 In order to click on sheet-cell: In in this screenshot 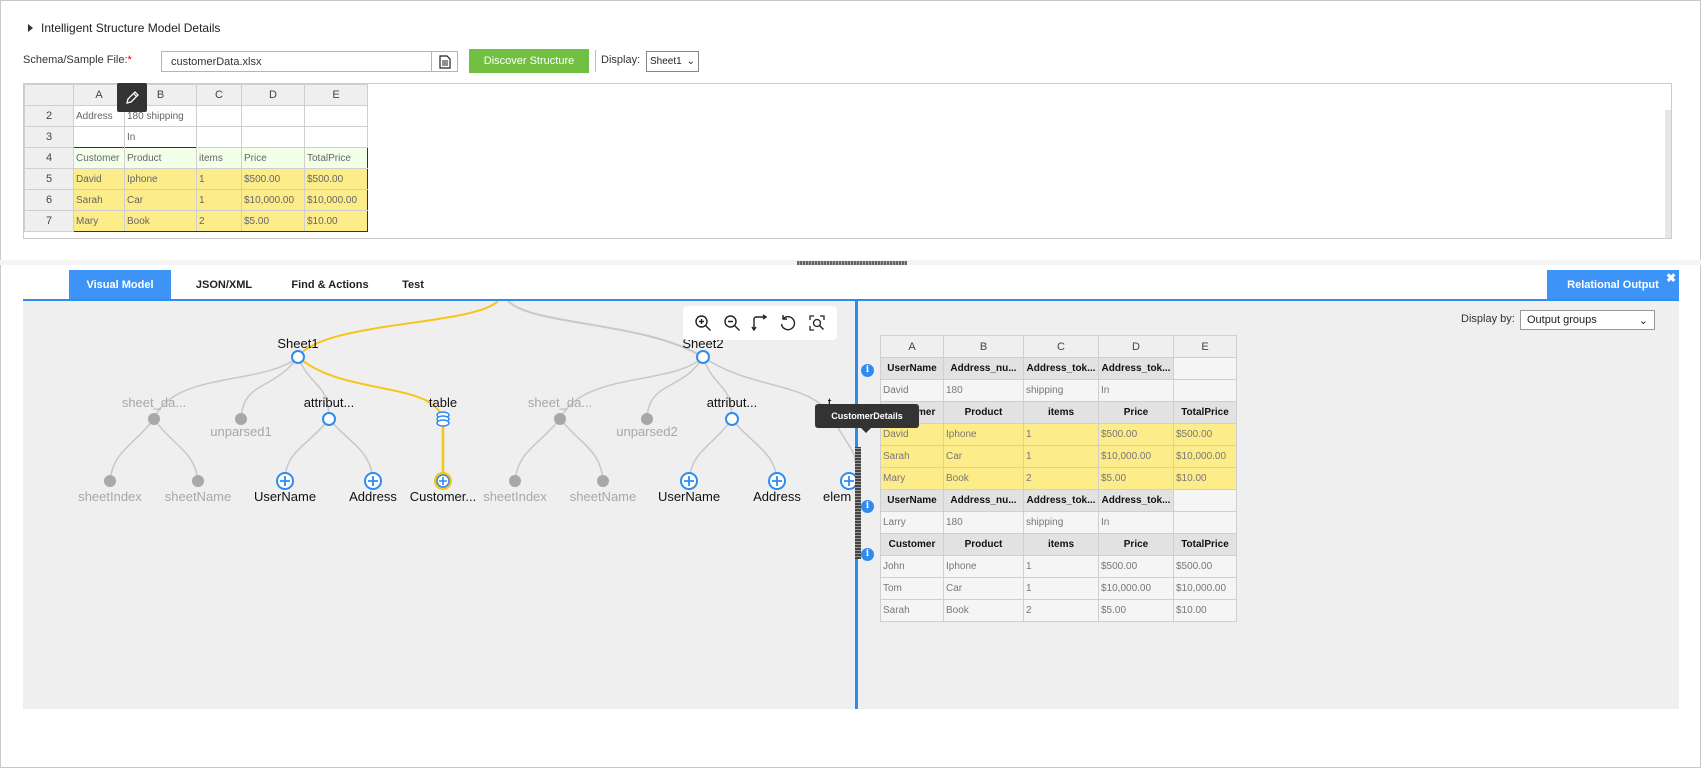, I will do `click(160, 137)`.